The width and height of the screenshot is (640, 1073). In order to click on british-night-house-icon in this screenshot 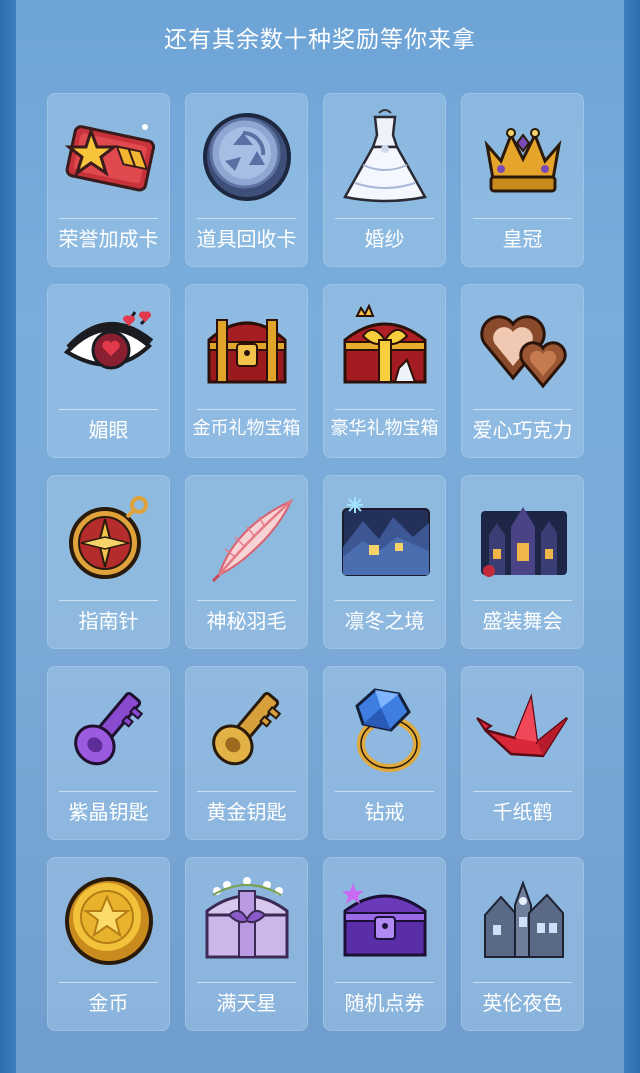, I will do `click(523, 919)`.